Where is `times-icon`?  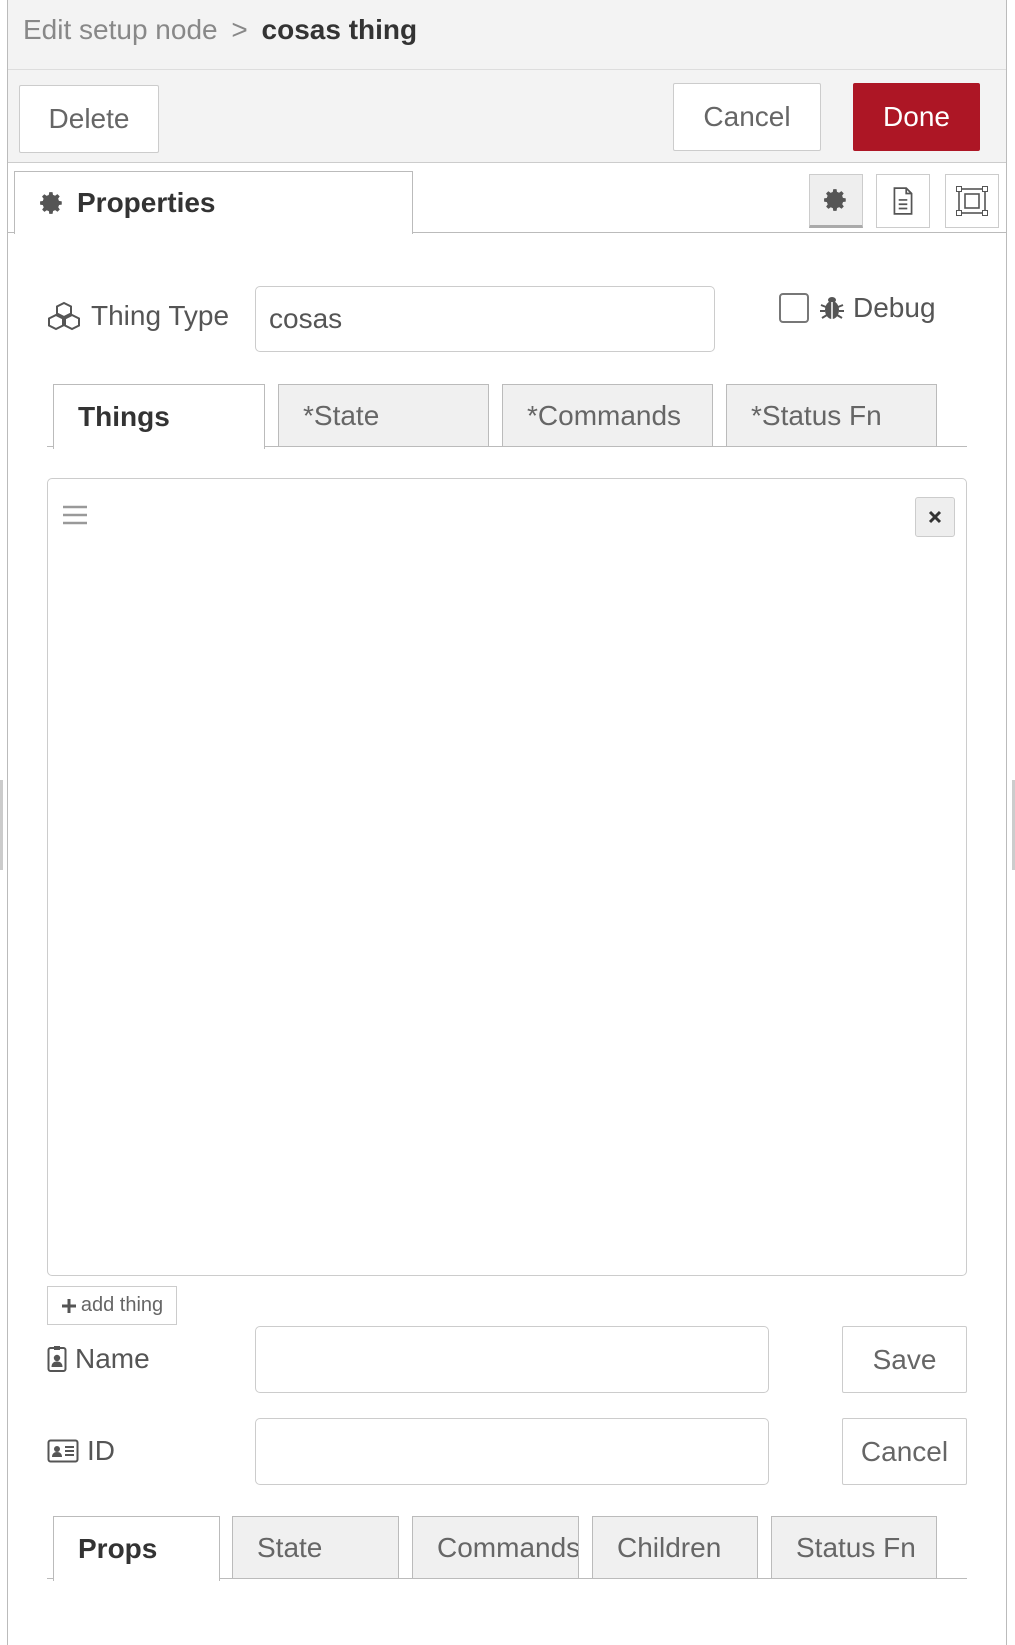
times-icon is located at coordinates (935, 517).